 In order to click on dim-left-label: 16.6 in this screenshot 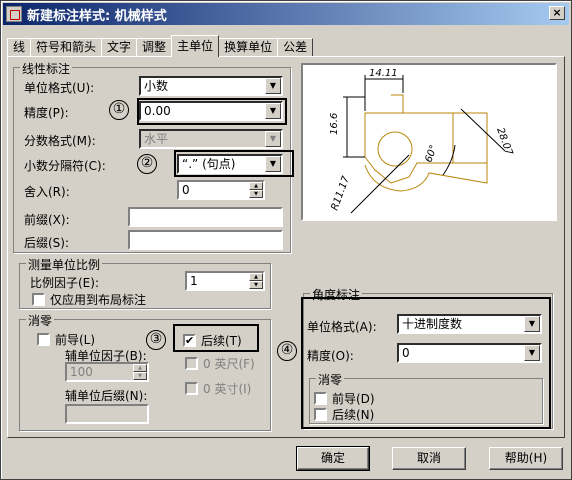, I will do `click(334, 124)`.